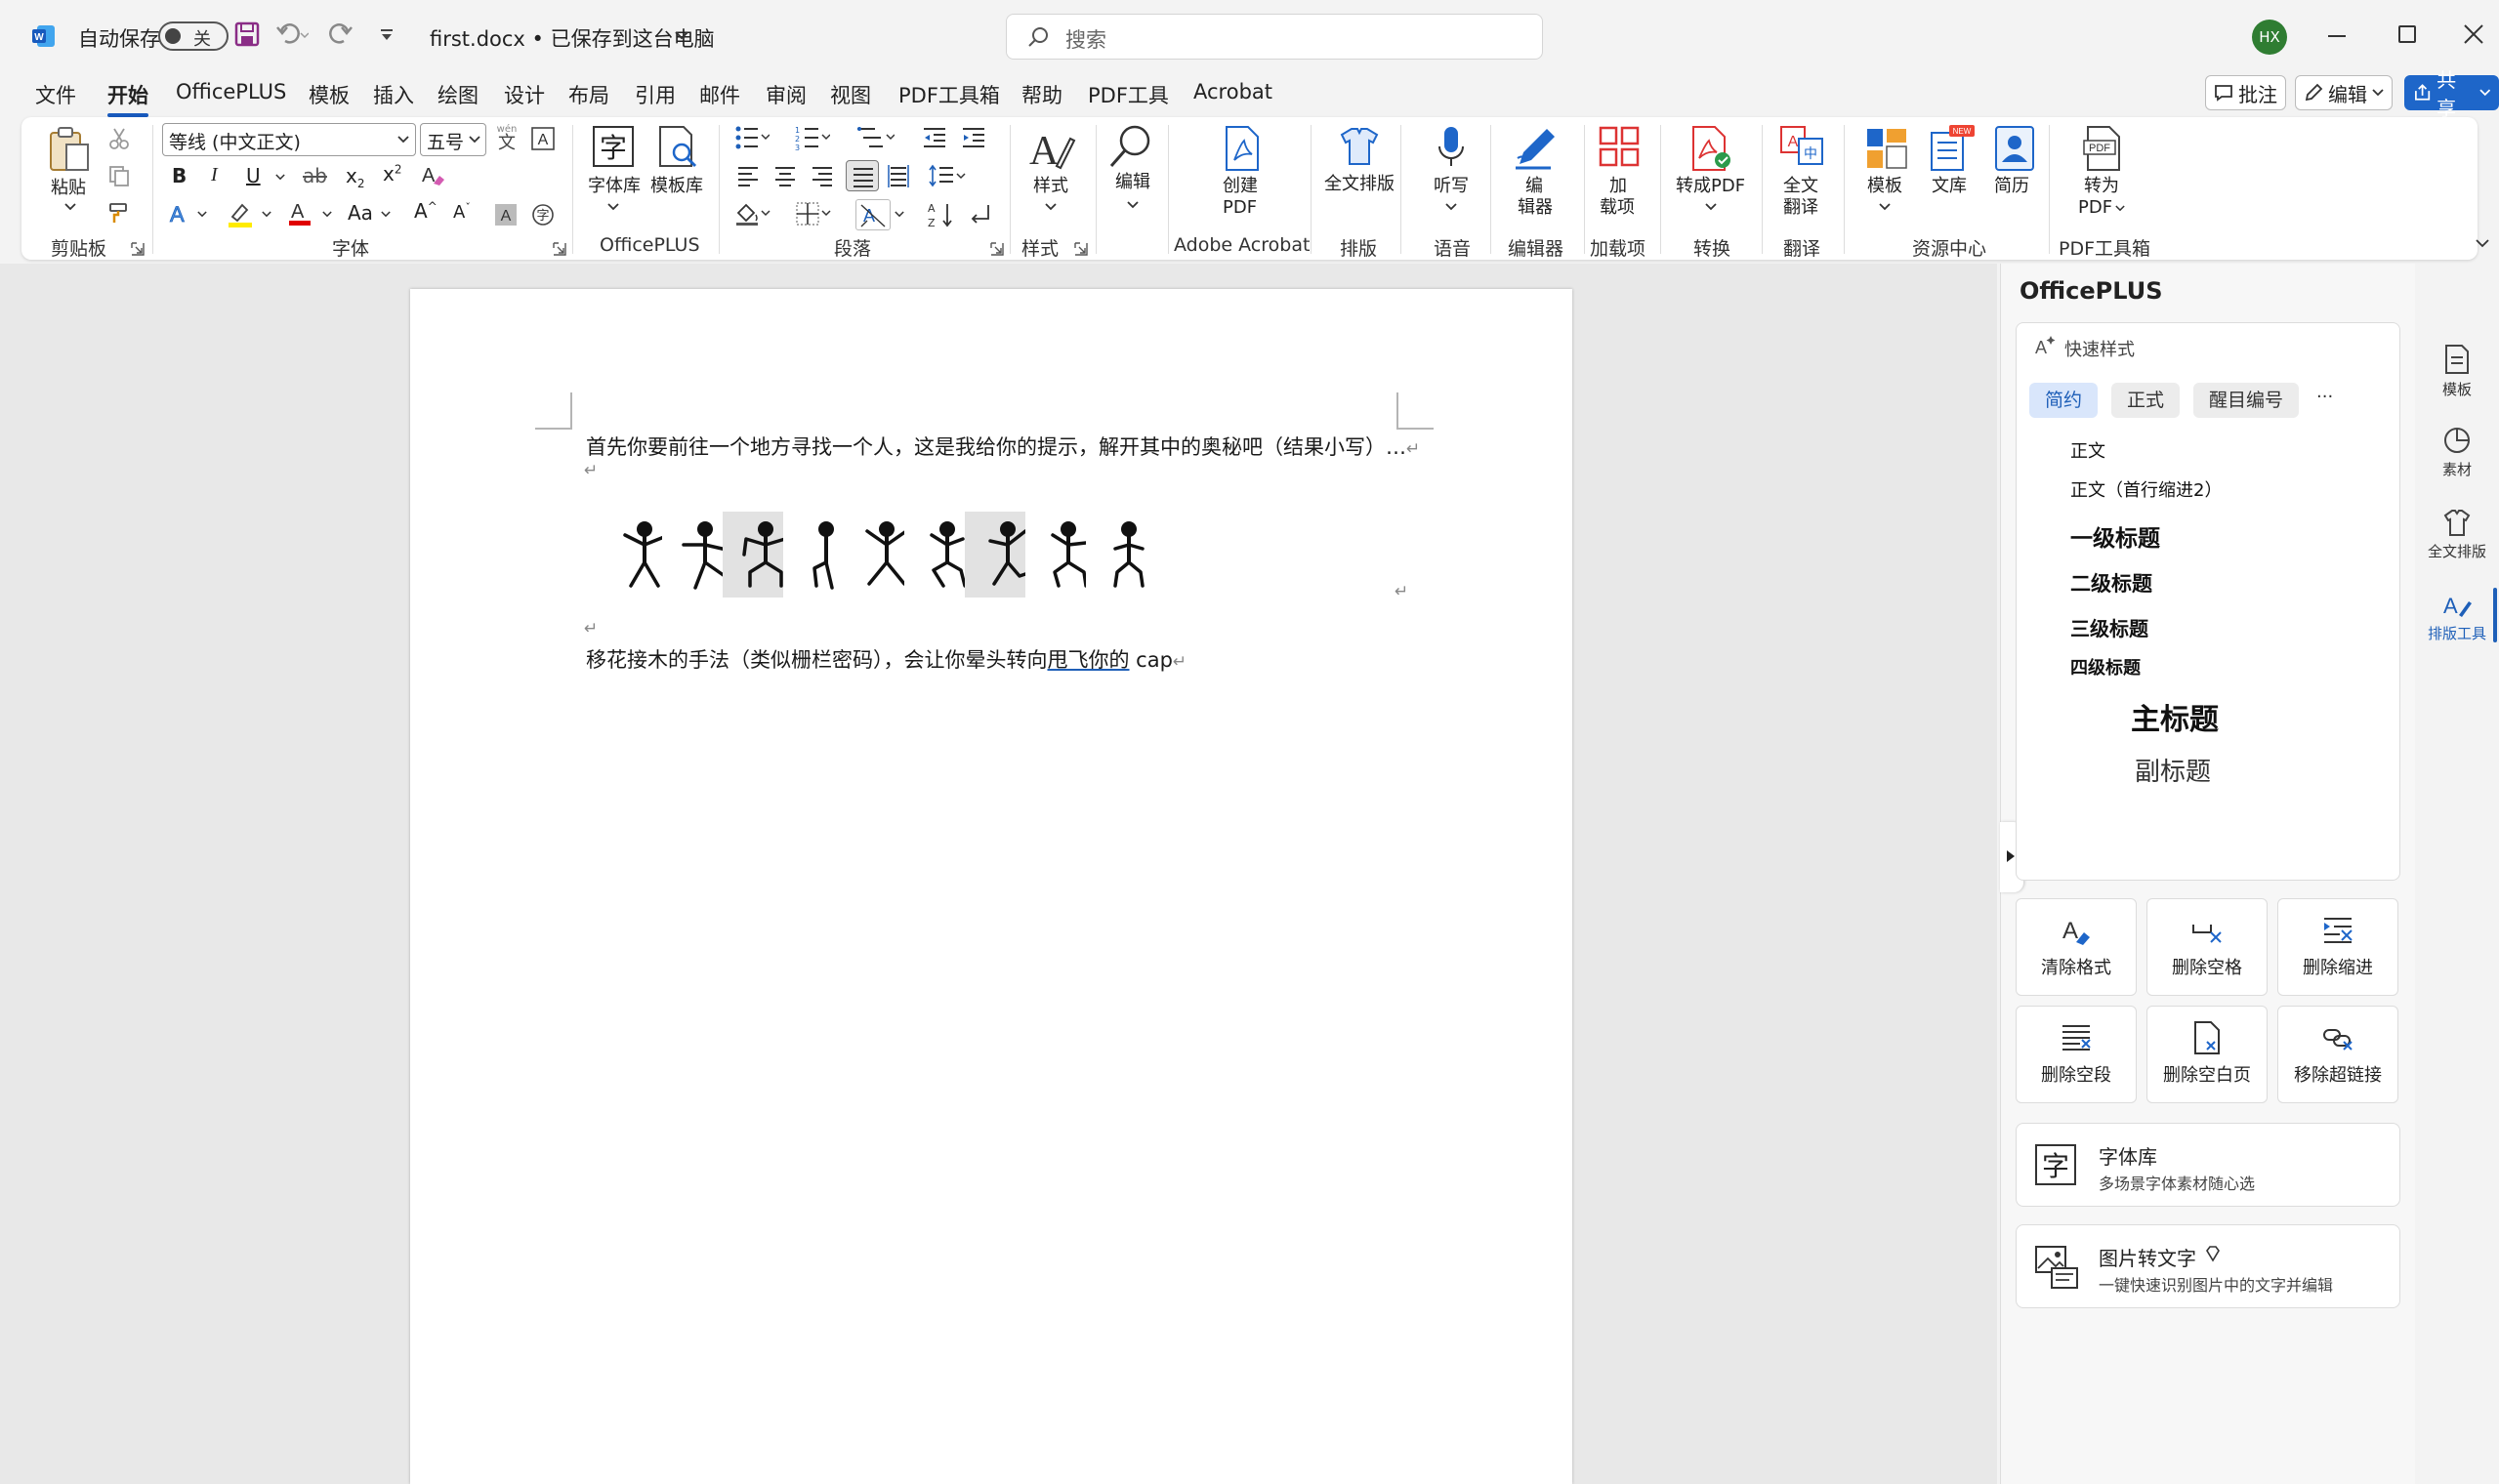 This screenshot has width=2499, height=1484. Describe the element at coordinates (1801, 187) in the screenshot. I see `translate-line1: 全文` at that location.